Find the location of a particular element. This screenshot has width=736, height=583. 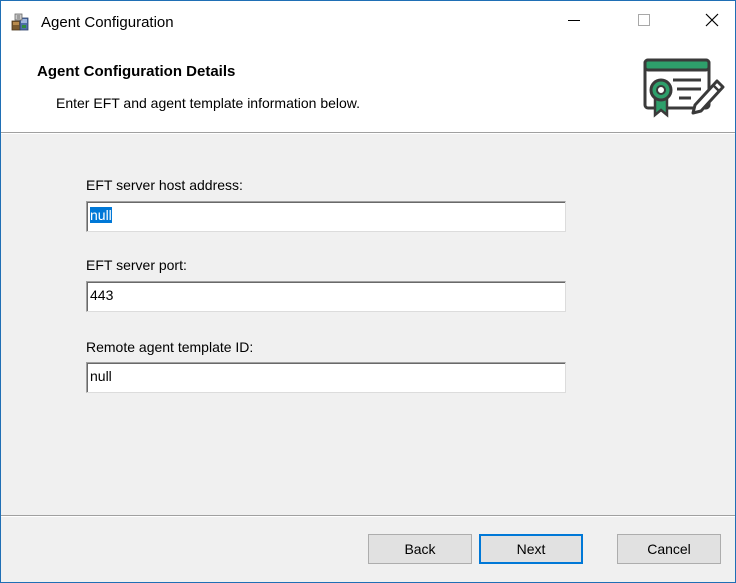

window-title: Agent Configuration is located at coordinates (107, 22).